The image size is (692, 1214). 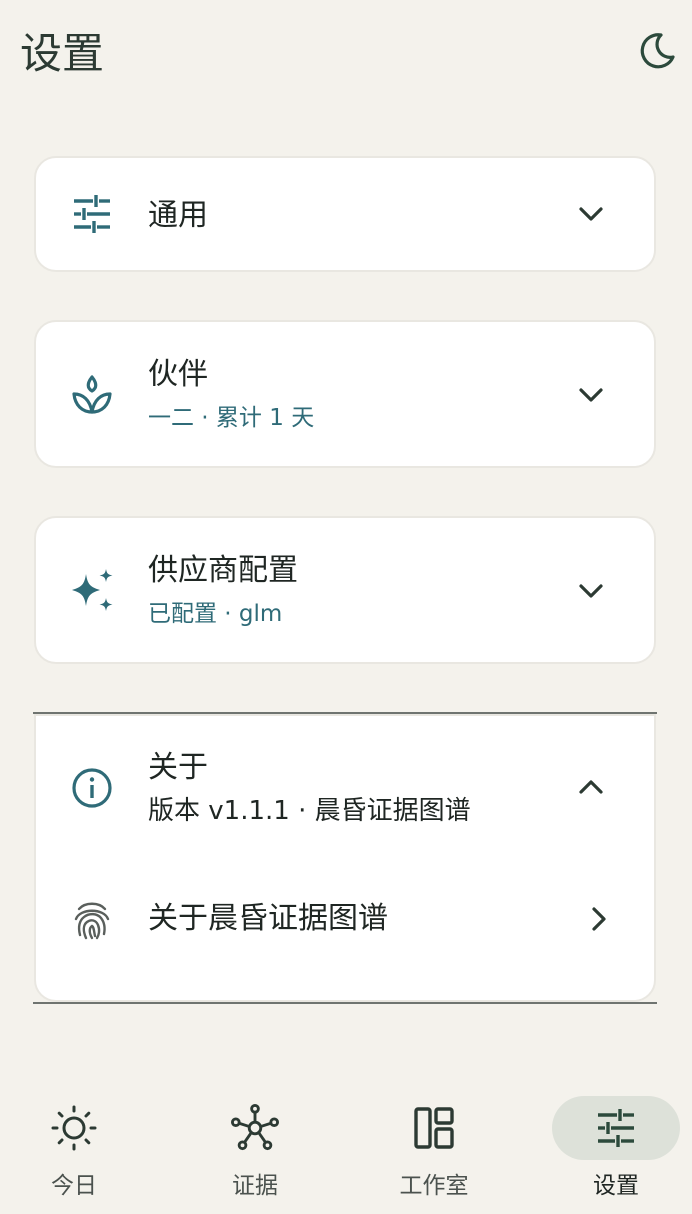 I want to click on nav-item-studio: 工作室, so click(x=434, y=1151).